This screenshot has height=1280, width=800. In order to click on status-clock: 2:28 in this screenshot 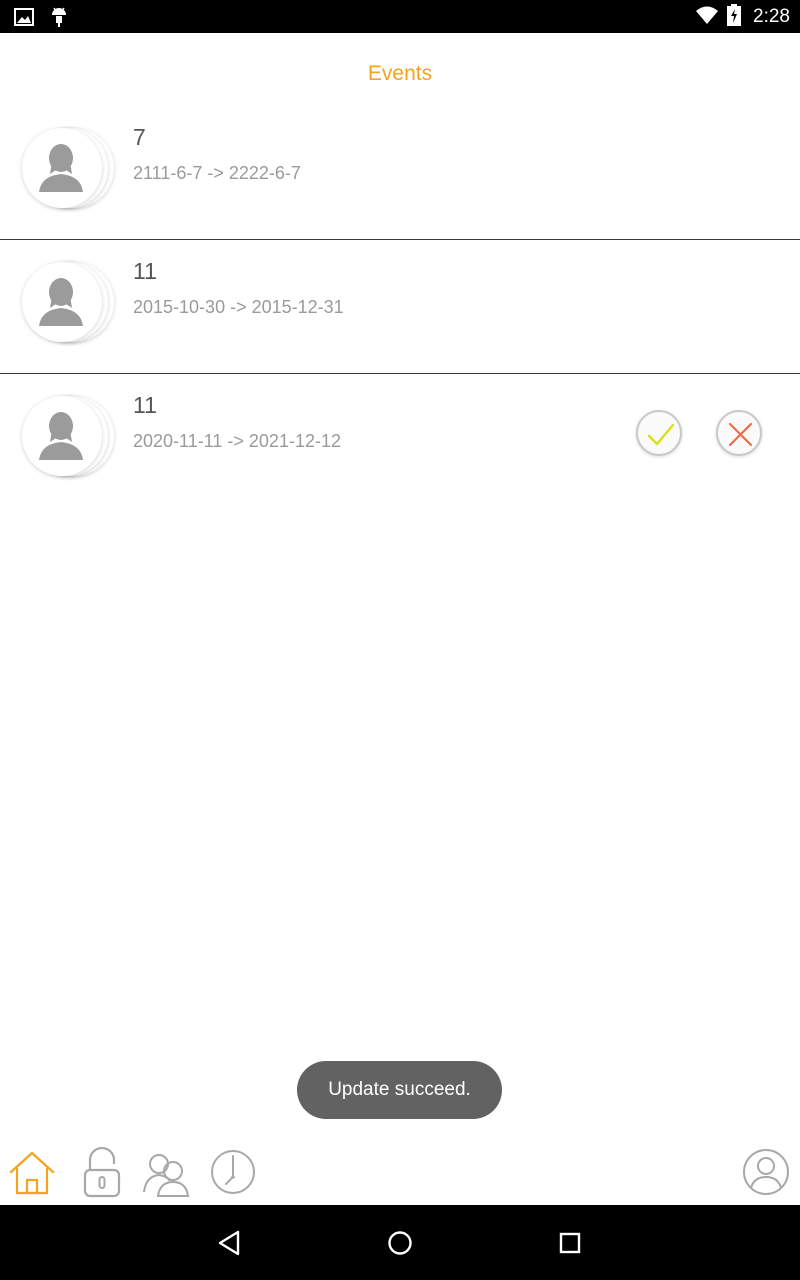, I will do `click(771, 16)`.